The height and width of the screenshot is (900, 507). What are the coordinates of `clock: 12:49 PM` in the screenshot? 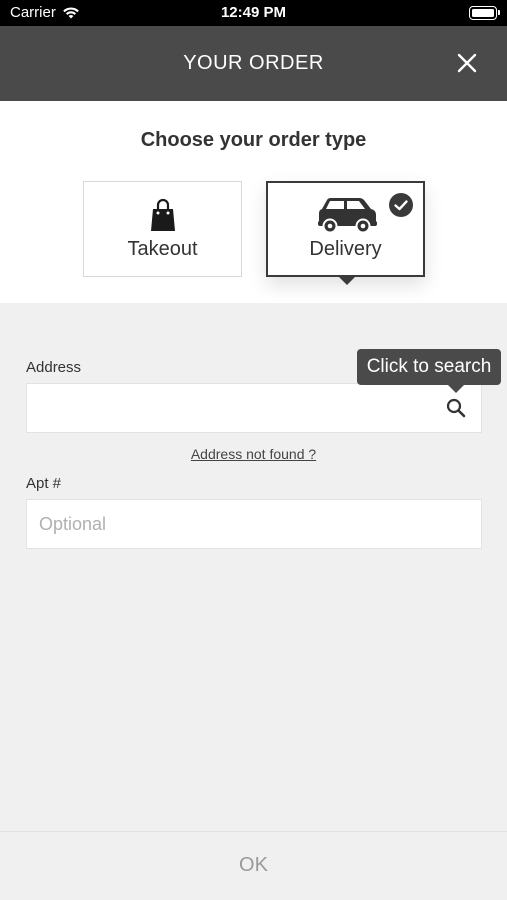 It's located at (253, 12).